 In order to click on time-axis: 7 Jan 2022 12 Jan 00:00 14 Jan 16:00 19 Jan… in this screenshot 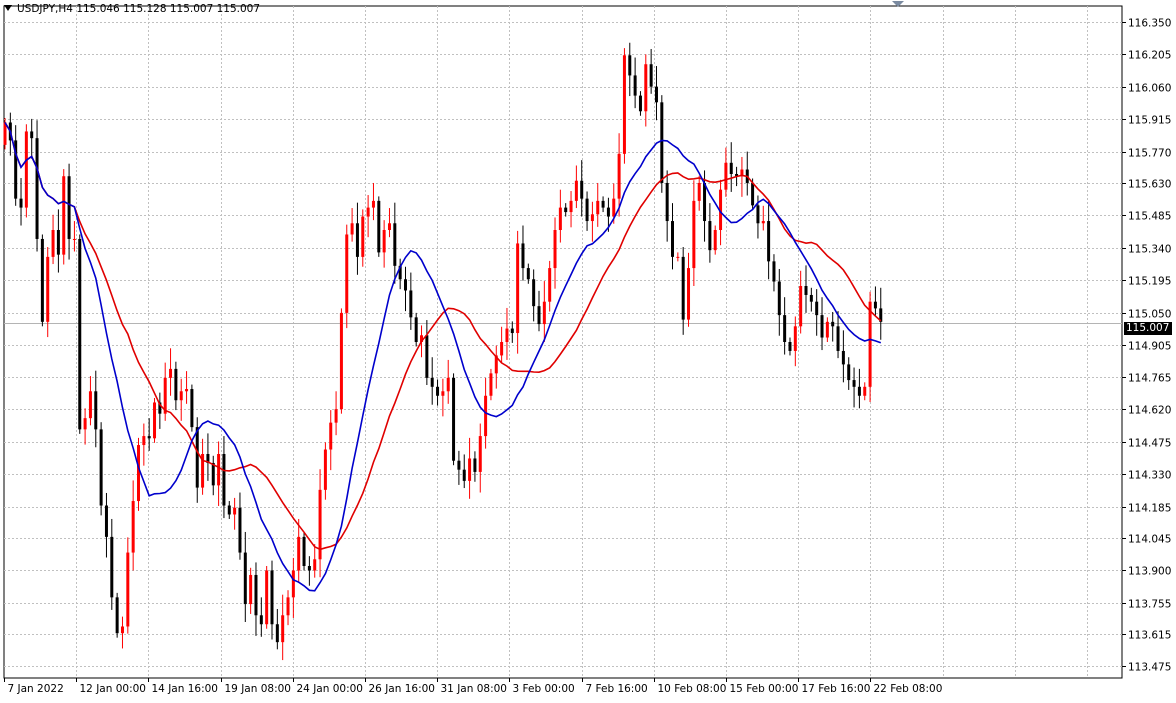, I will do `click(473, 686)`.